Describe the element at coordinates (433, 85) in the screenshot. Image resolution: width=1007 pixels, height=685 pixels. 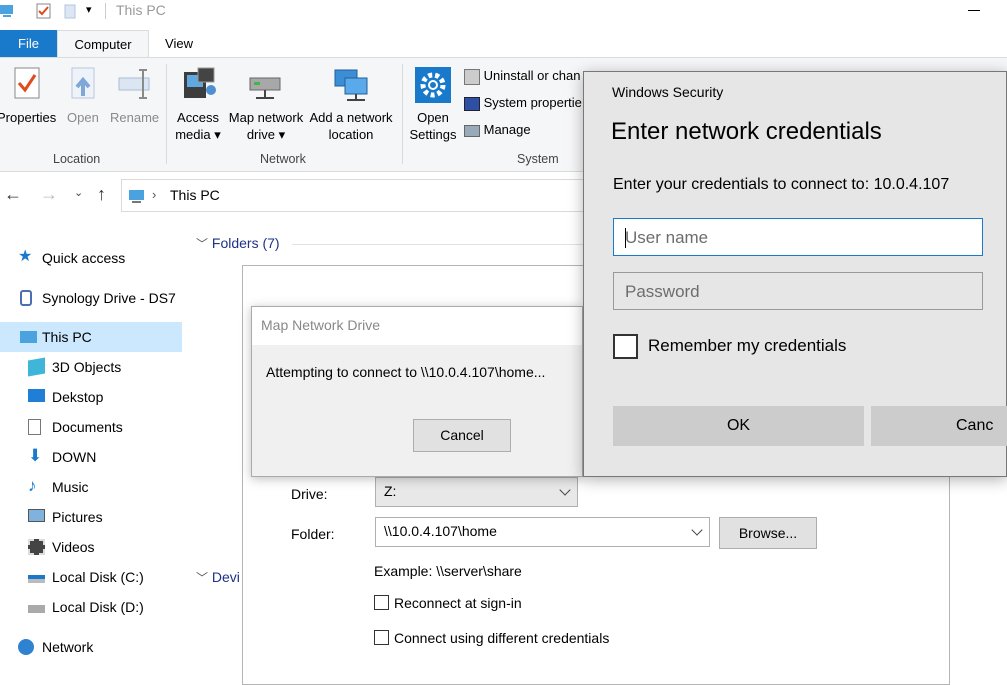
I see `gear-icon` at that location.